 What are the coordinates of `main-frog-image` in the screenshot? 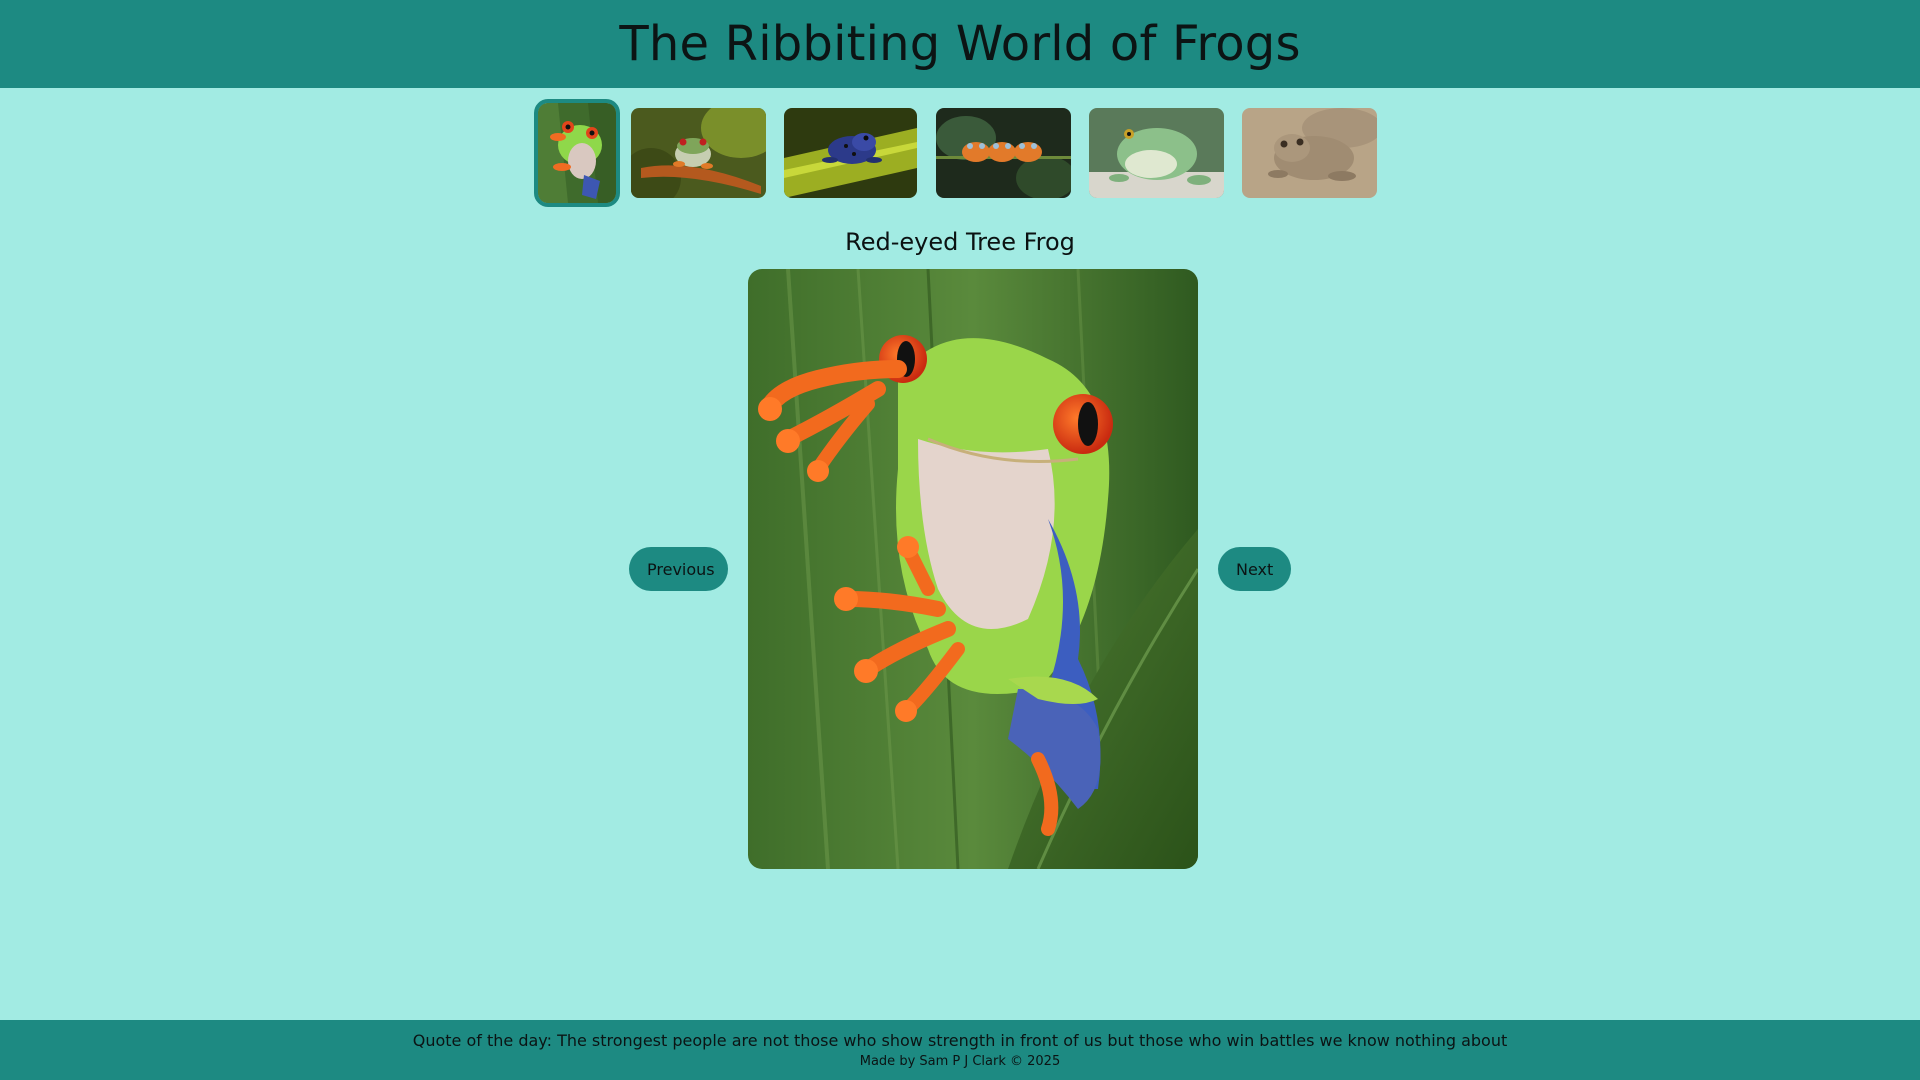 It's located at (973, 569).